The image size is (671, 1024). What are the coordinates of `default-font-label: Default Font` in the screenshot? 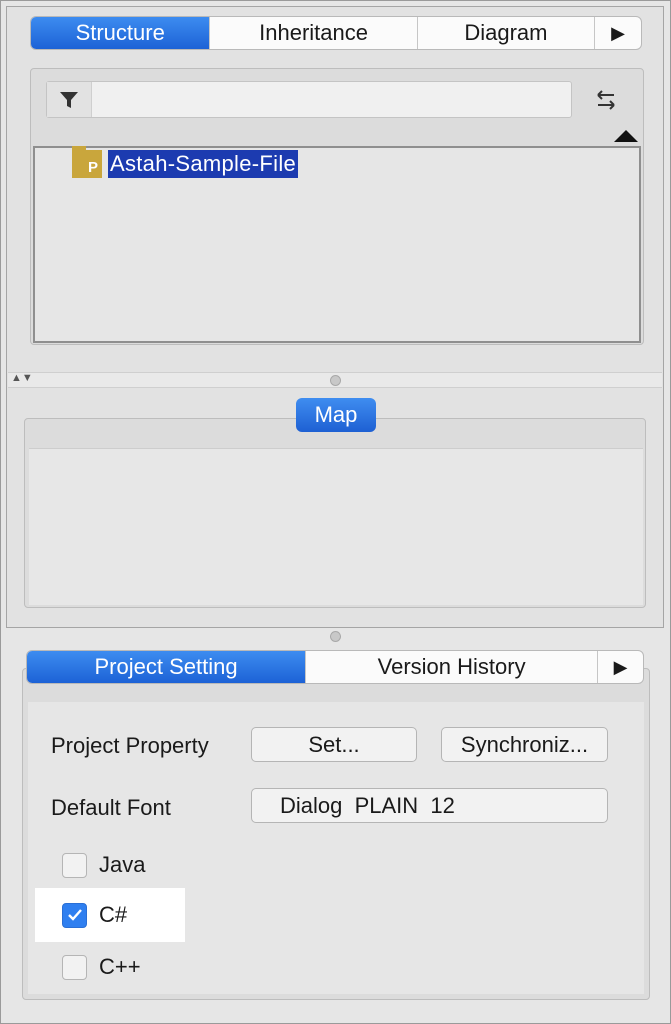 It's located at (111, 807).